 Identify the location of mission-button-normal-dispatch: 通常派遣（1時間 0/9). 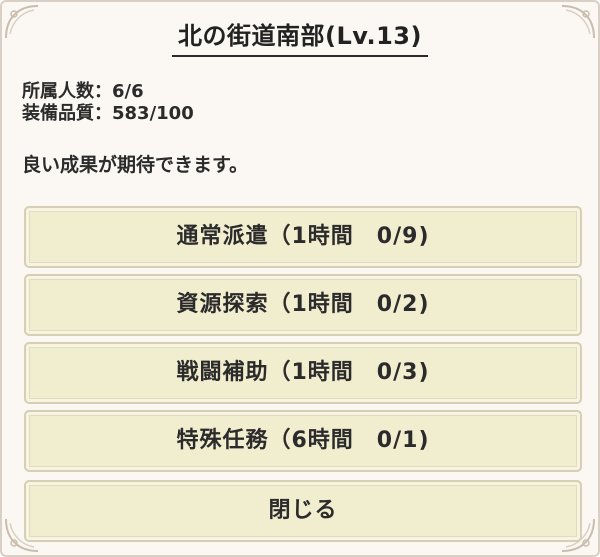
(303, 237).